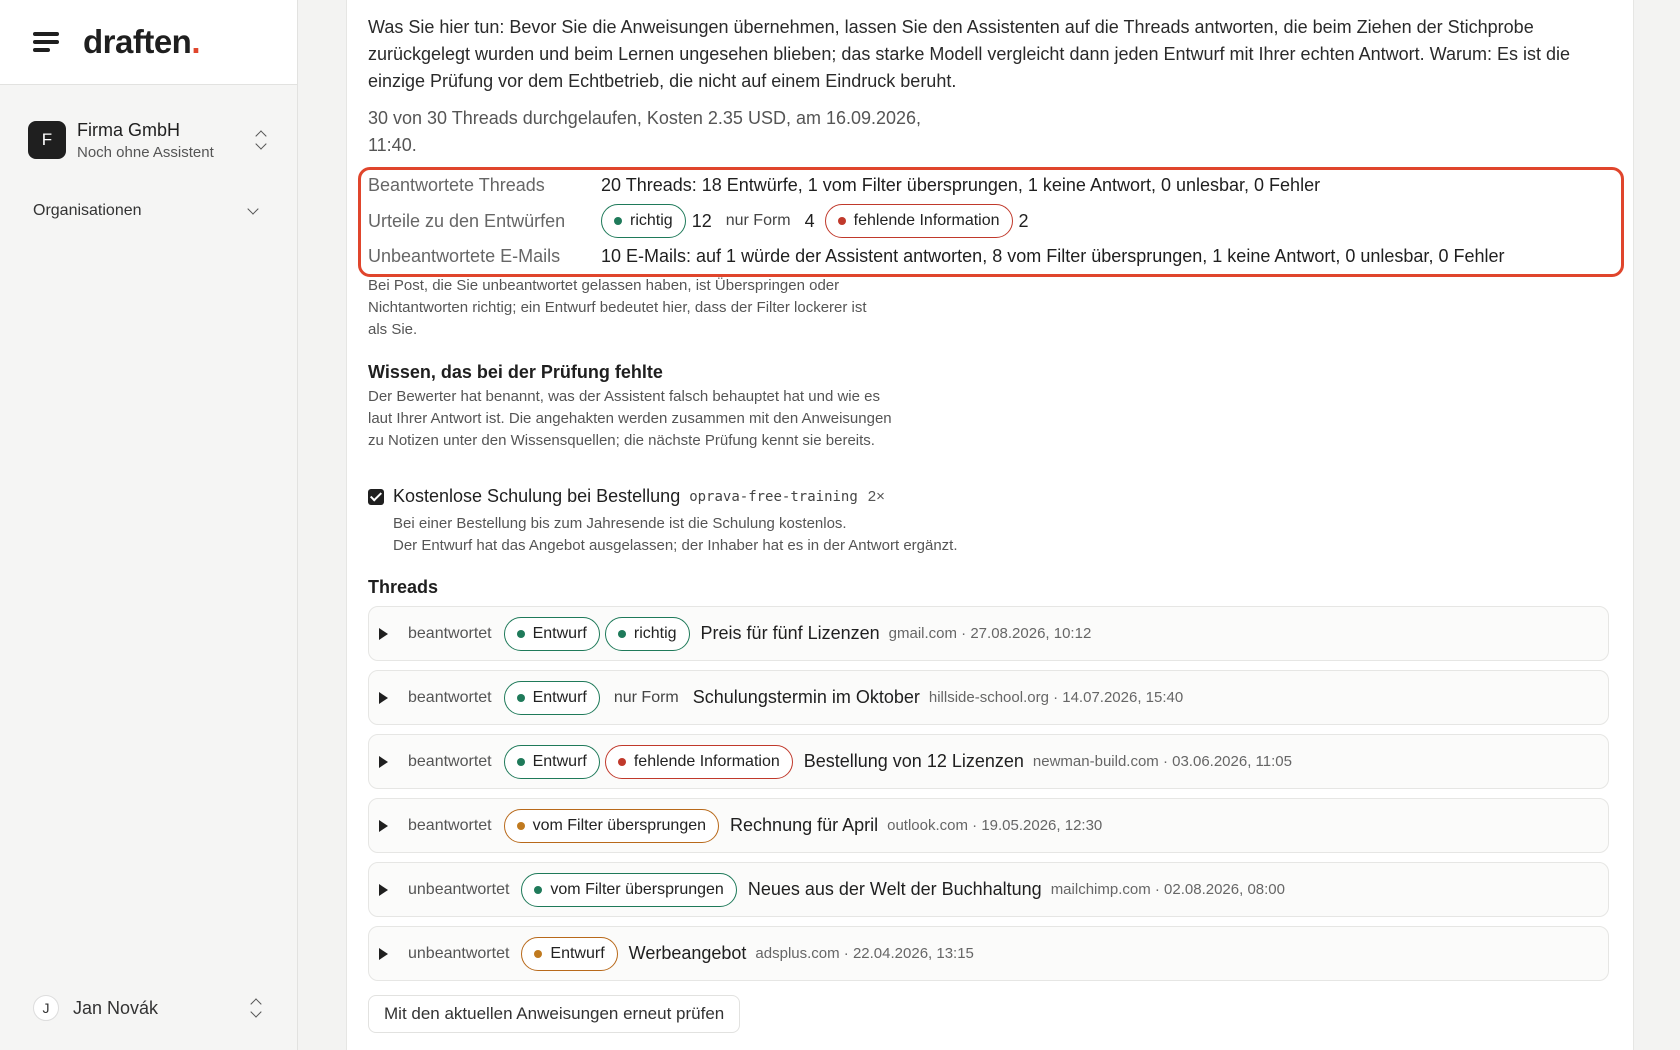 This screenshot has width=1680, height=1050. What do you see at coordinates (1167, 889) in the screenshot?
I see `thread-meta: mailchimp.com · 02.08.2026, 08:00` at bounding box center [1167, 889].